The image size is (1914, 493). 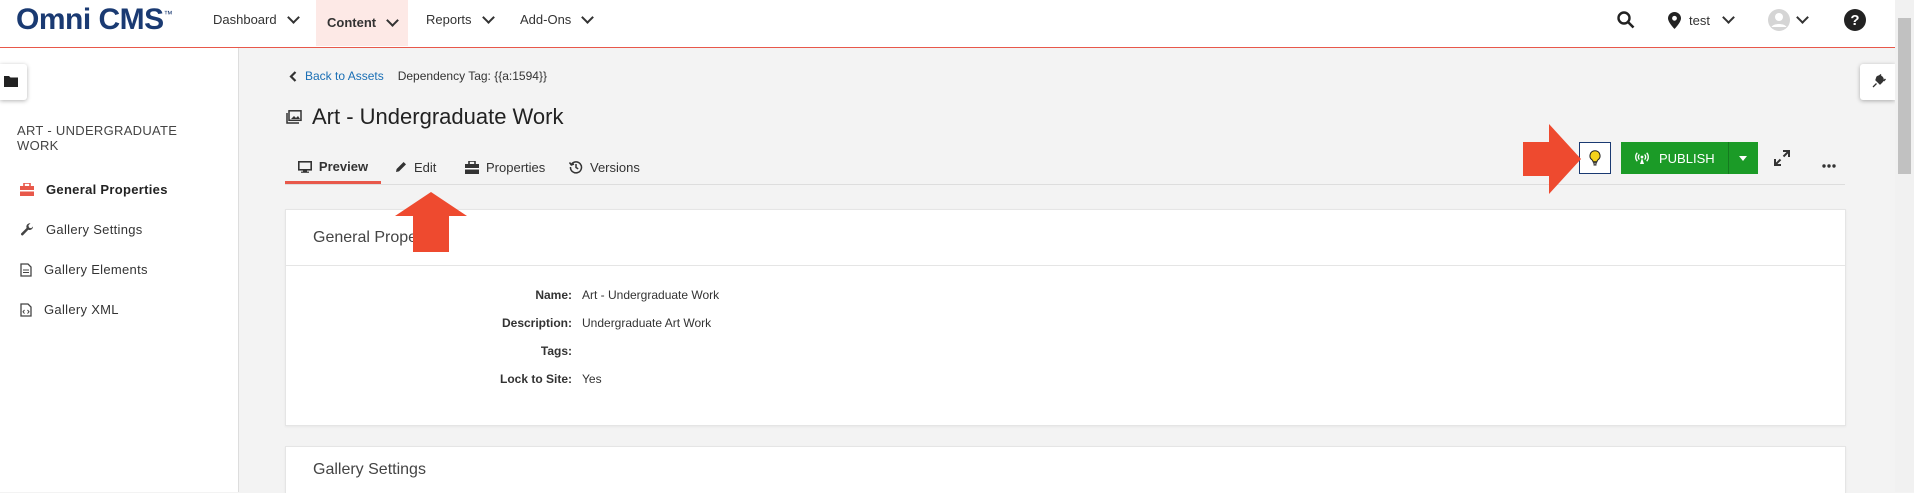 I want to click on card-title: Gallery Settings, so click(x=369, y=469).